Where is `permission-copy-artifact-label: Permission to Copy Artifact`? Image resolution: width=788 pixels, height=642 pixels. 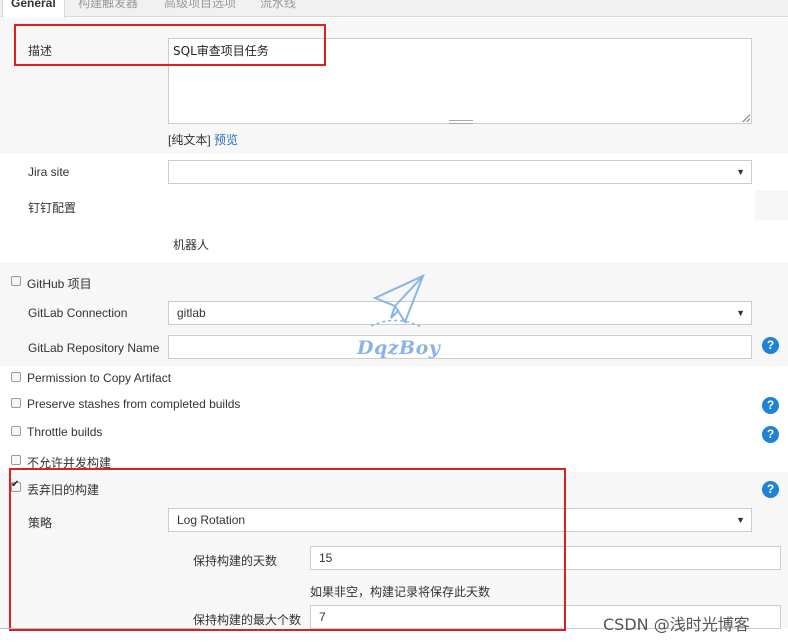 permission-copy-artifact-label: Permission to Copy Artifact is located at coordinates (99, 378).